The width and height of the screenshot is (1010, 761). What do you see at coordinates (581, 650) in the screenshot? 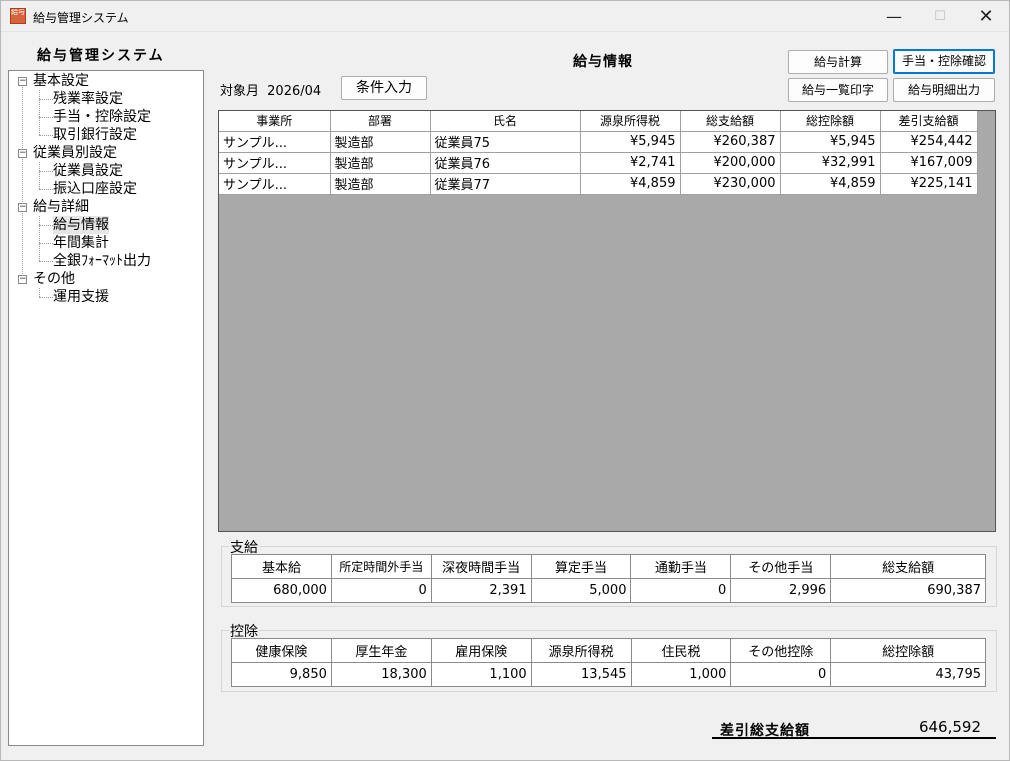
I see `deduction-header: 源泉所得税` at bounding box center [581, 650].